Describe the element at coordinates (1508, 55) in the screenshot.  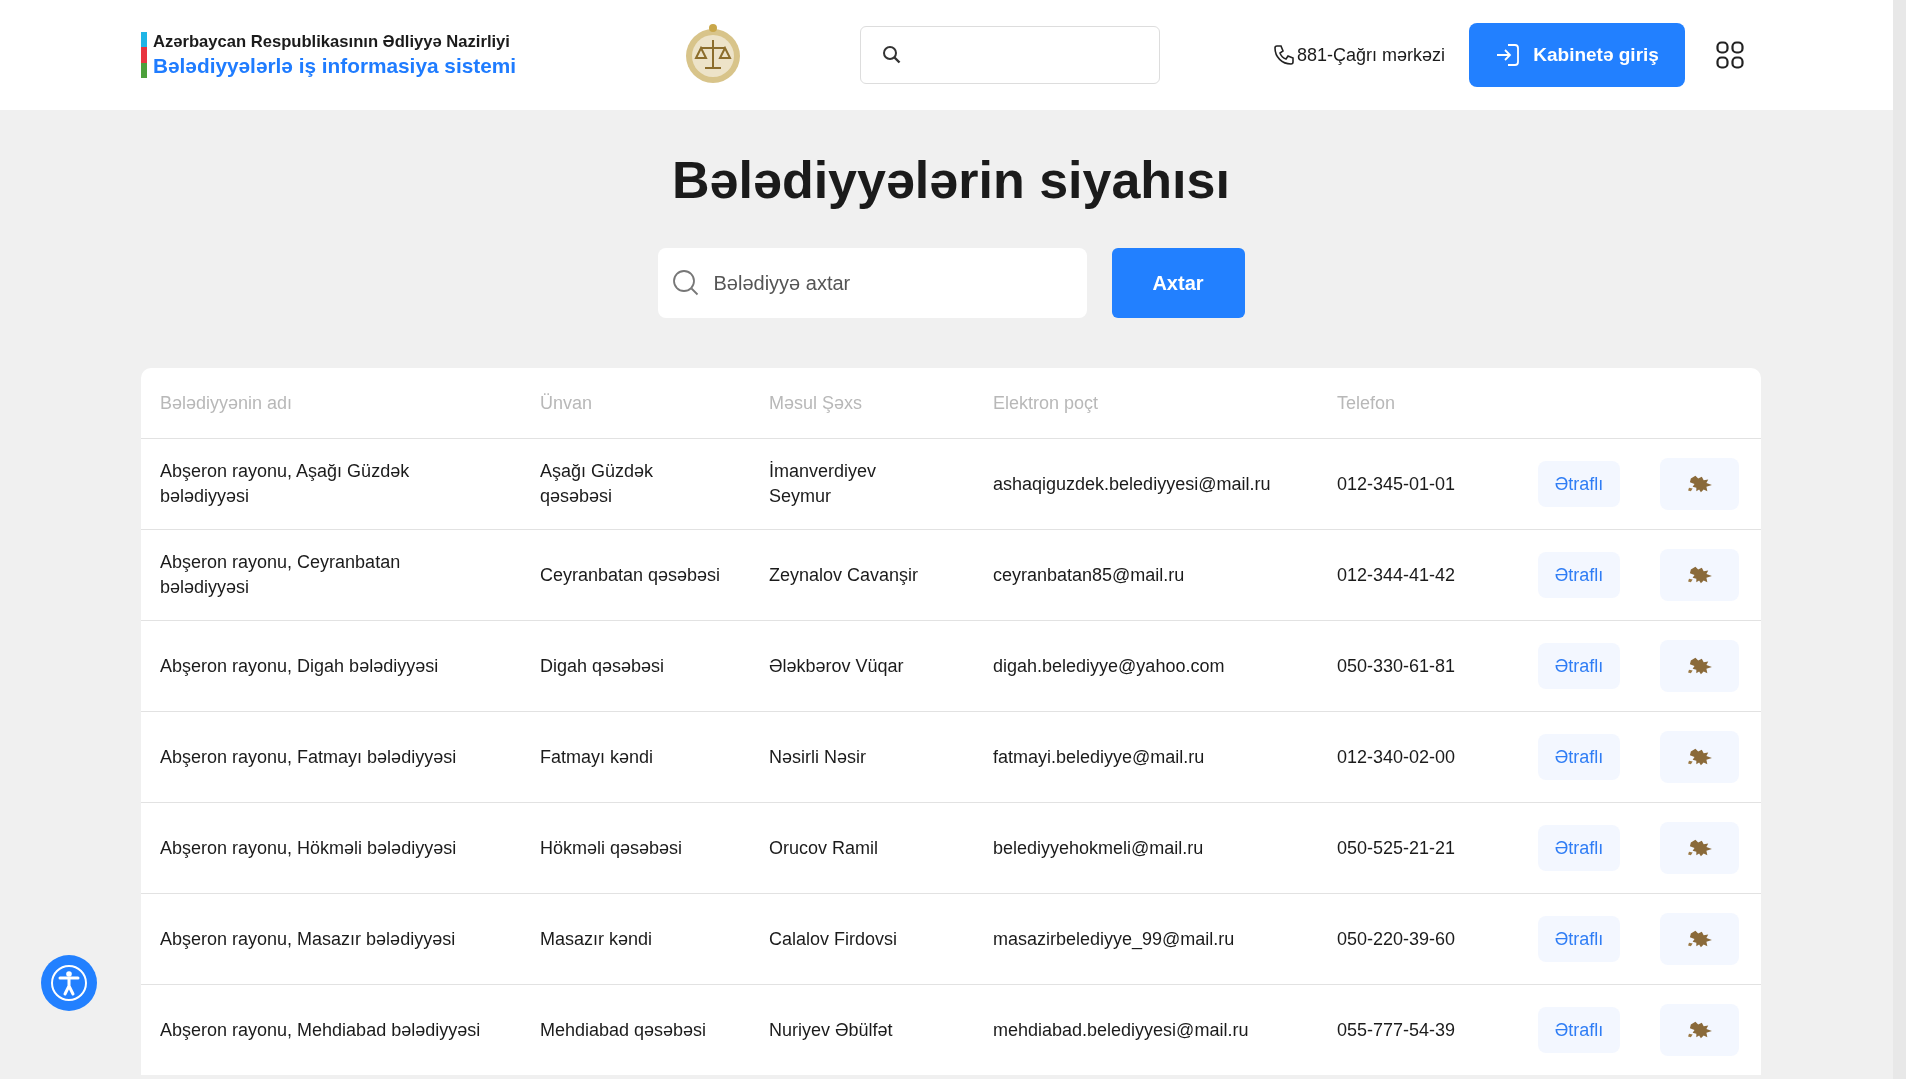
I see `login-icon` at that location.